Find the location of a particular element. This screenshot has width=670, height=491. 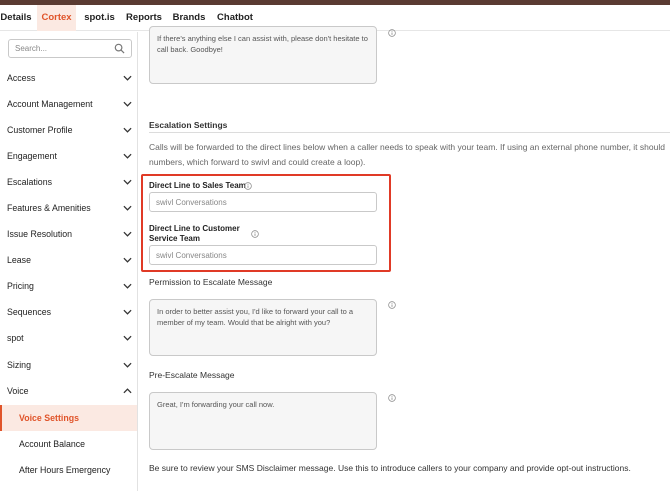

sales-line-input-box is located at coordinates (263, 202).